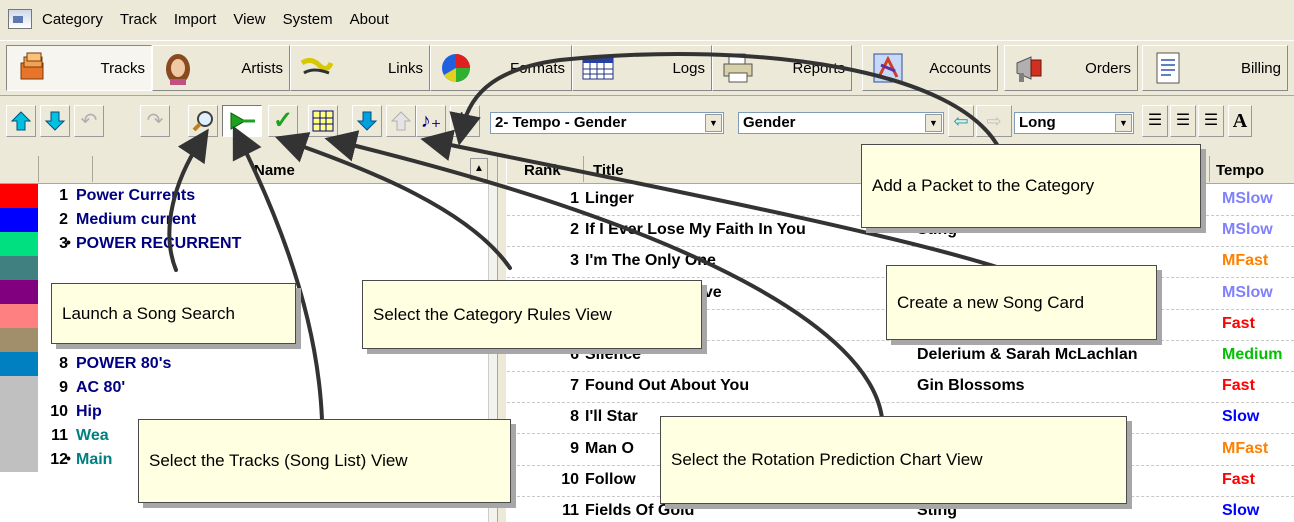 The image size is (1294, 522). What do you see at coordinates (244, 388) in the screenshot?
I see `category-row: 9 AC 80'` at bounding box center [244, 388].